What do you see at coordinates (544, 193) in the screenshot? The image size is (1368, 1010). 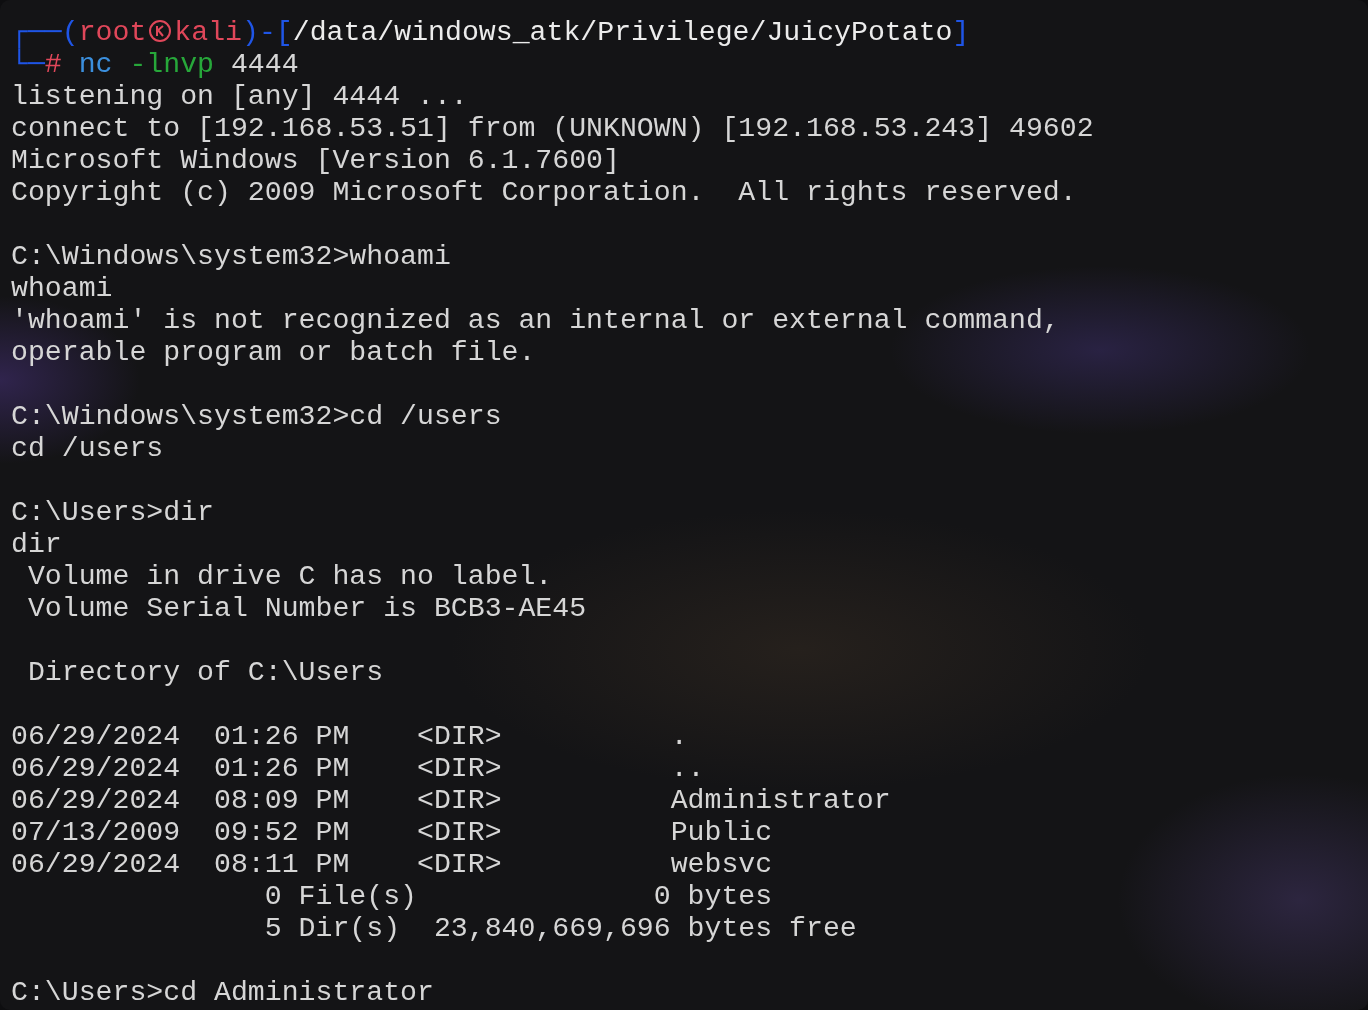 I see `output-line: Copyright (c) 2009 Microsoft Corporation. All rights reserved.` at bounding box center [544, 193].